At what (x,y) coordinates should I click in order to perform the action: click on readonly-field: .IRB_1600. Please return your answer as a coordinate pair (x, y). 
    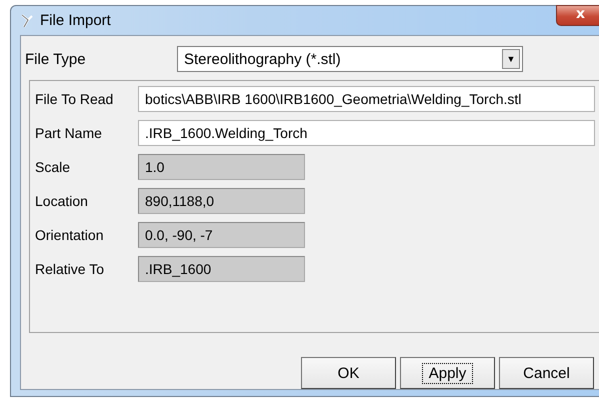
    Looking at the image, I should click on (221, 269).